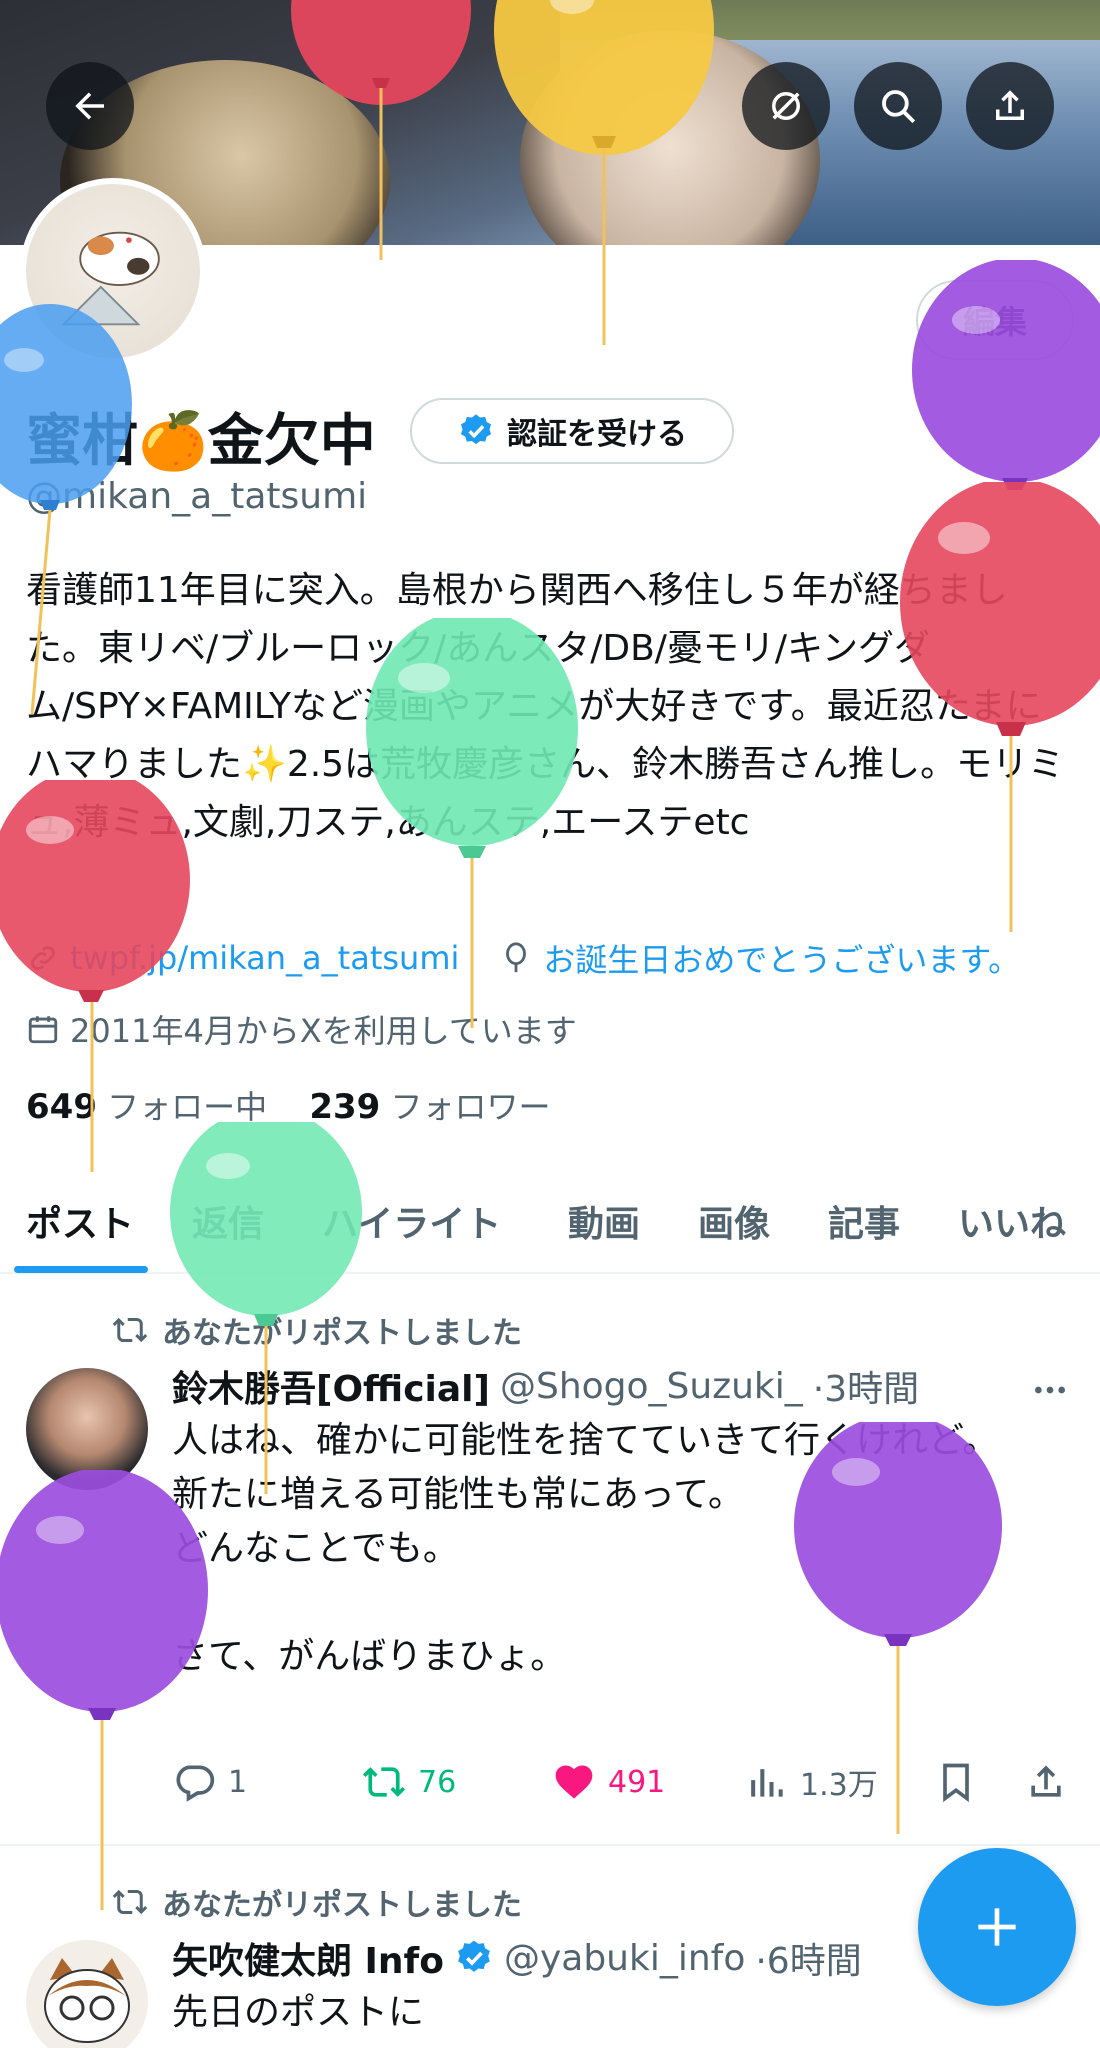 The width and height of the screenshot is (1100, 2048). Describe the element at coordinates (637, 1782) in the screenshot. I see `like-count: 491` at that location.